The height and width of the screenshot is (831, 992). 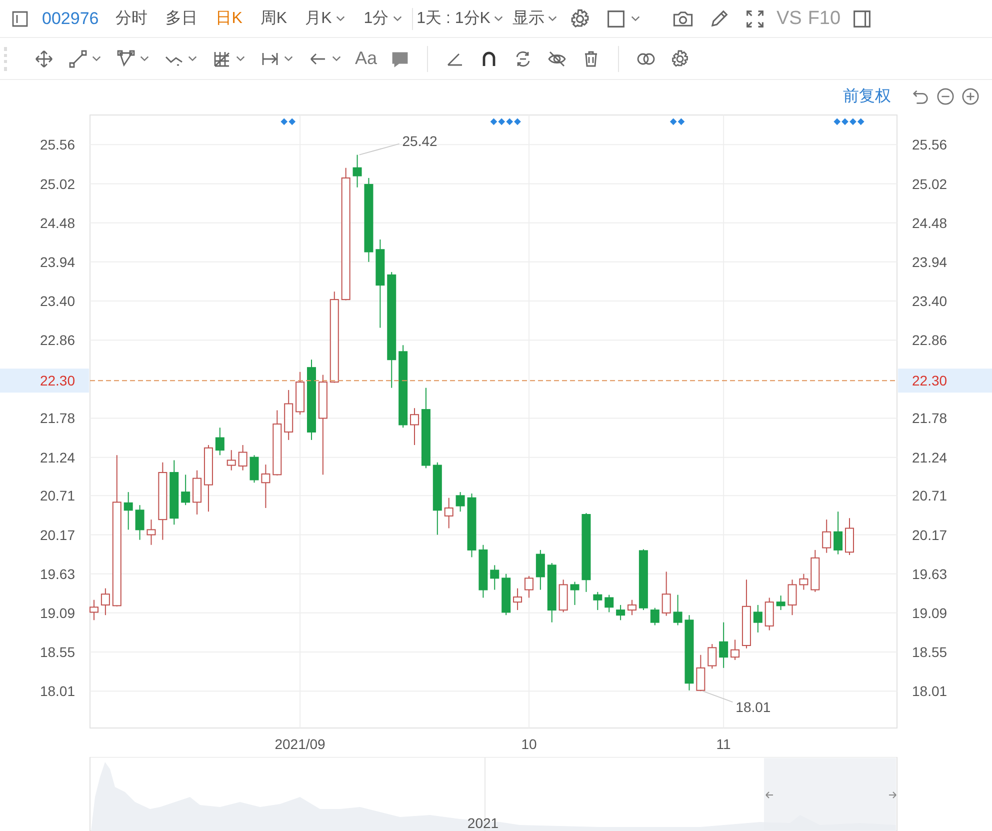 I want to click on panel-toggle-icon, so click(x=20, y=18).